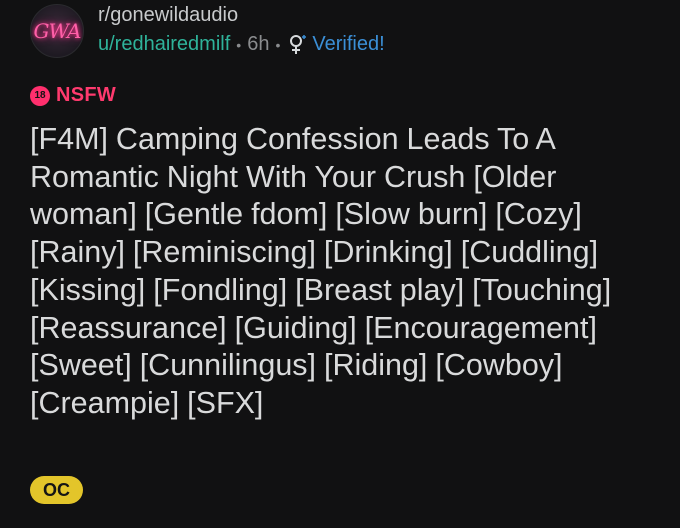 The height and width of the screenshot is (528, 680). I want to click on subreddit-link: r/gonewildaudio, so click(168, 15).